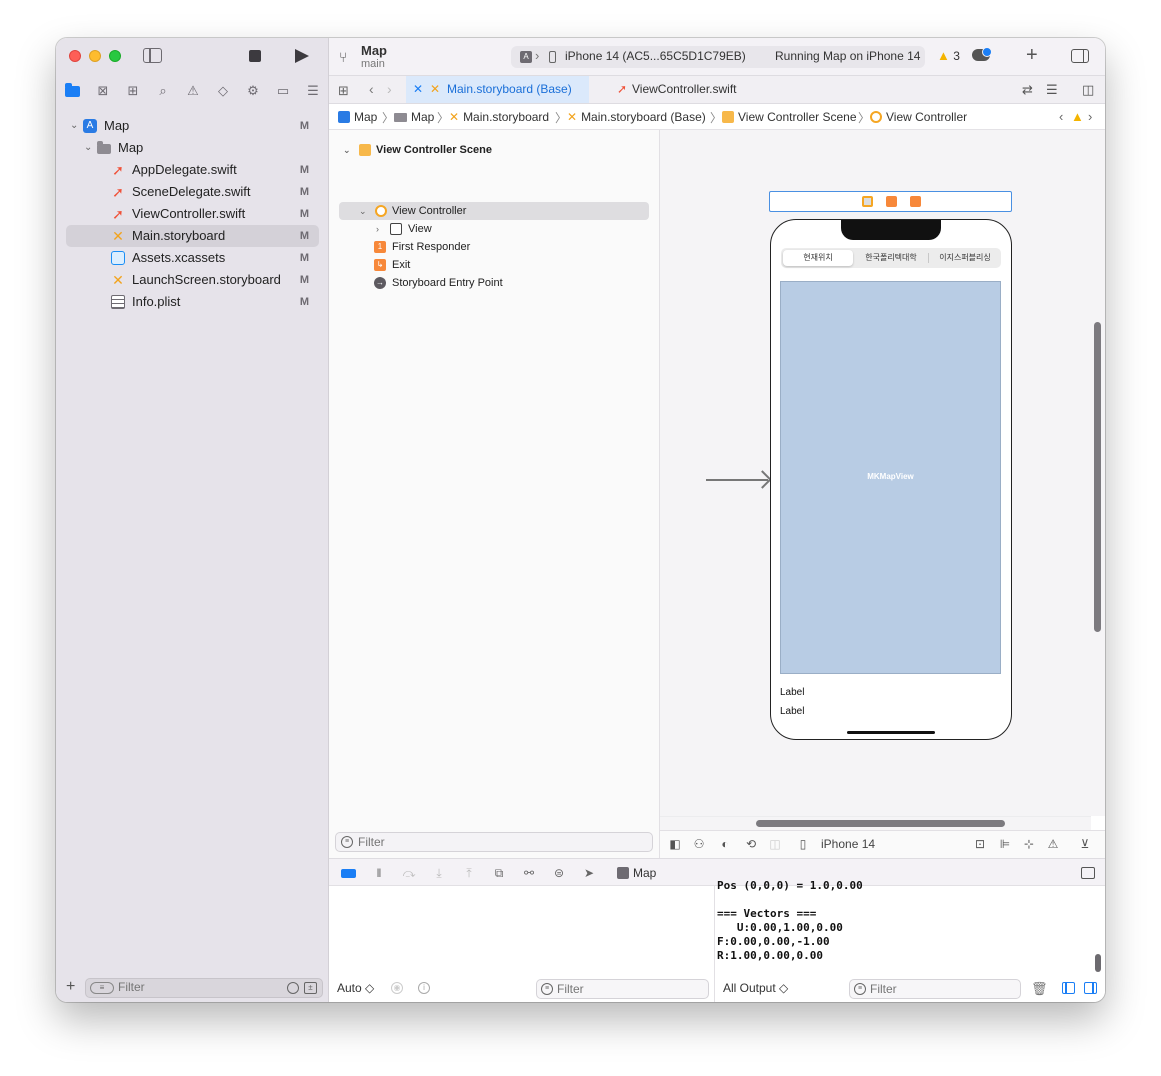 This screenshot has height=1076, width=1161. I want to click on show-variables-icon, so click(1068, 988).